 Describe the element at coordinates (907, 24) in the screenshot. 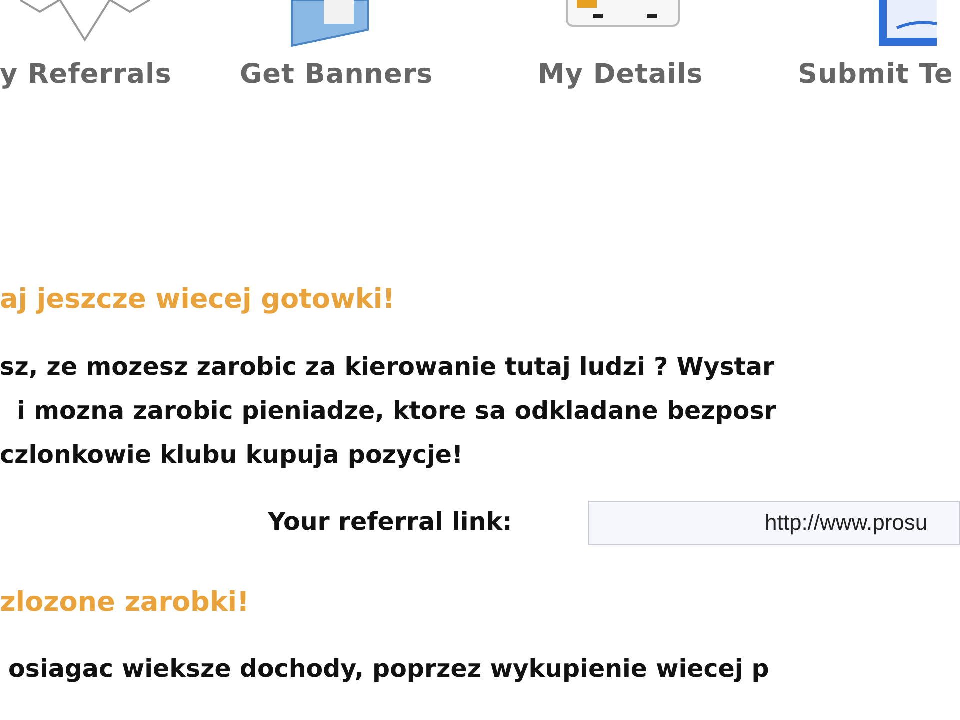

I see `document-icon` at that location.